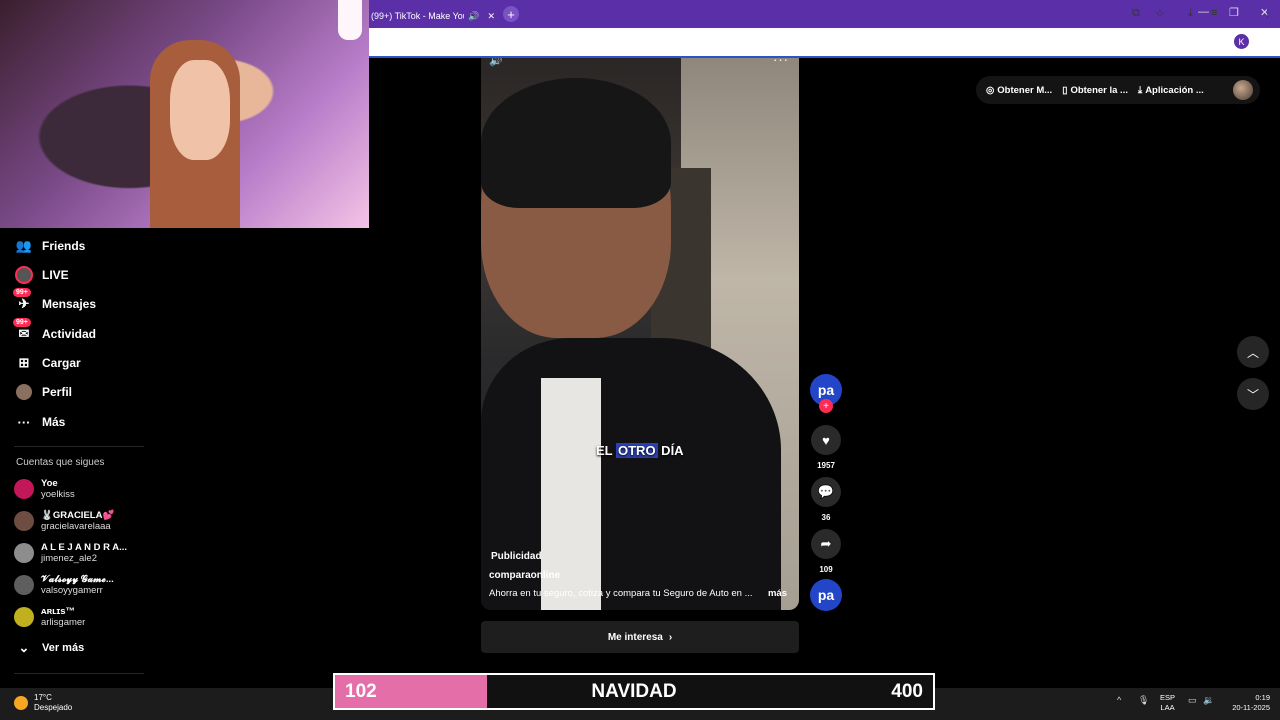 The width and height of the screenshot is (1280, 720). What do you see at coordinates (78, 515) in the screenshot?
I see `following-name: 🐰GRACIELA💕` at bounding box center [78, 515].